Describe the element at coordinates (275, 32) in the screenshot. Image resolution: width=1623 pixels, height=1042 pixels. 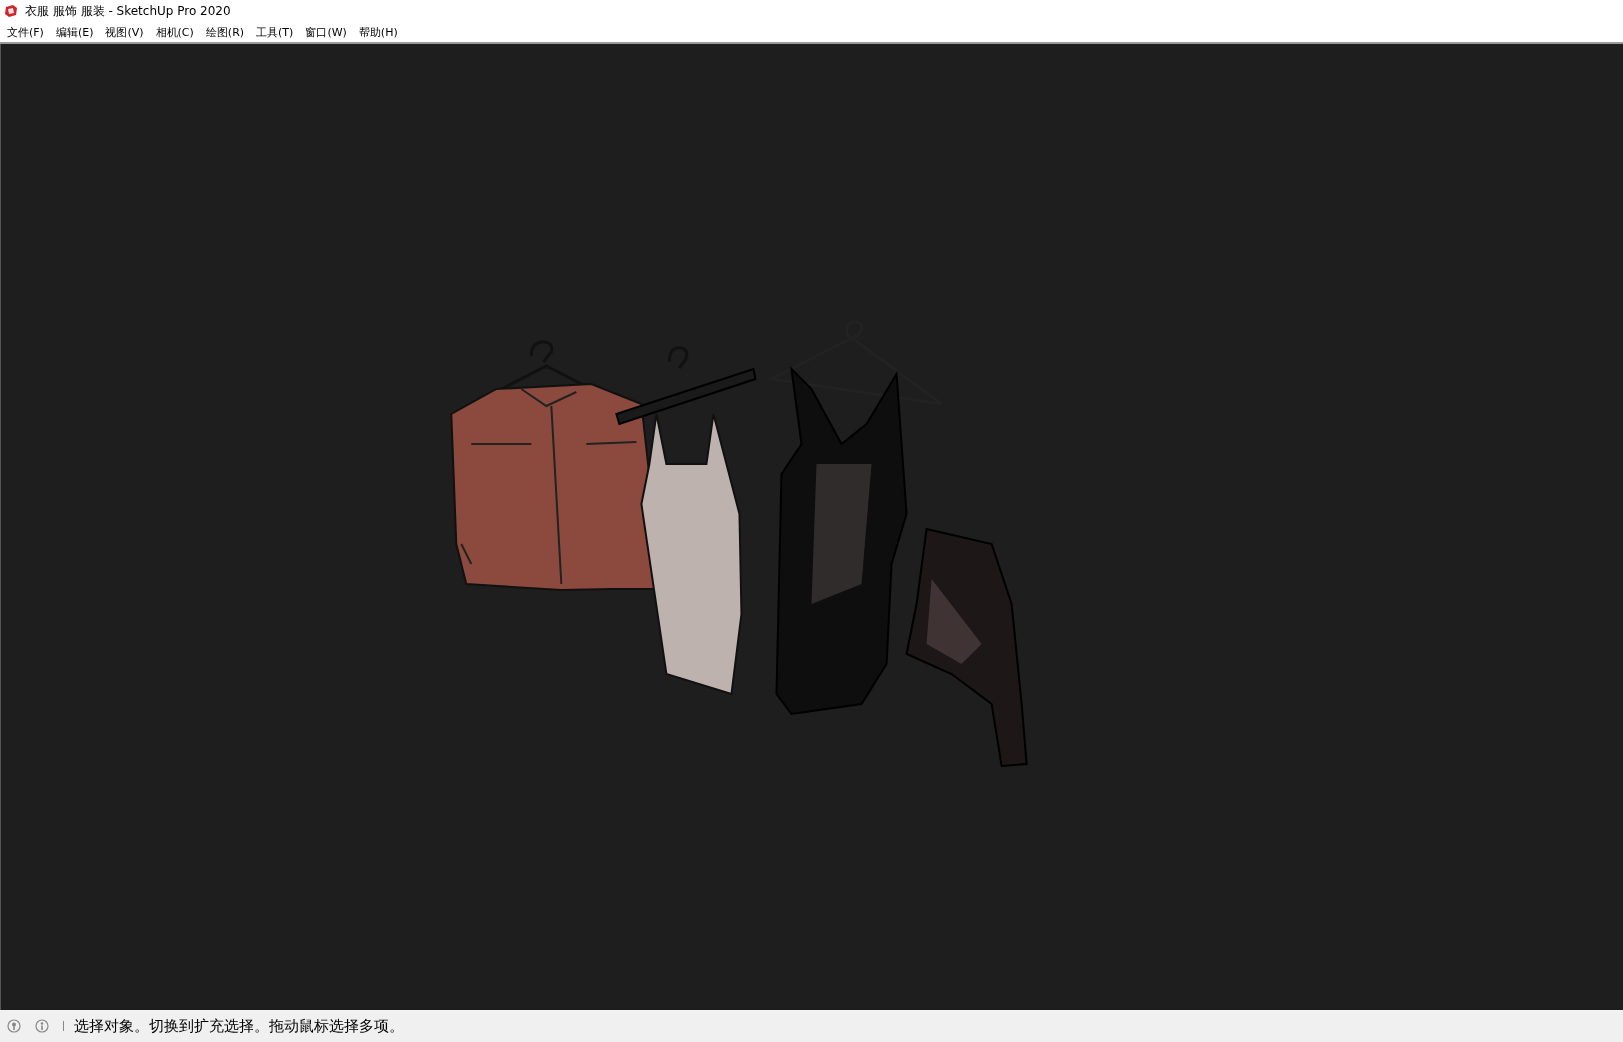
I see `menu-item: 工具(T)` at that location.